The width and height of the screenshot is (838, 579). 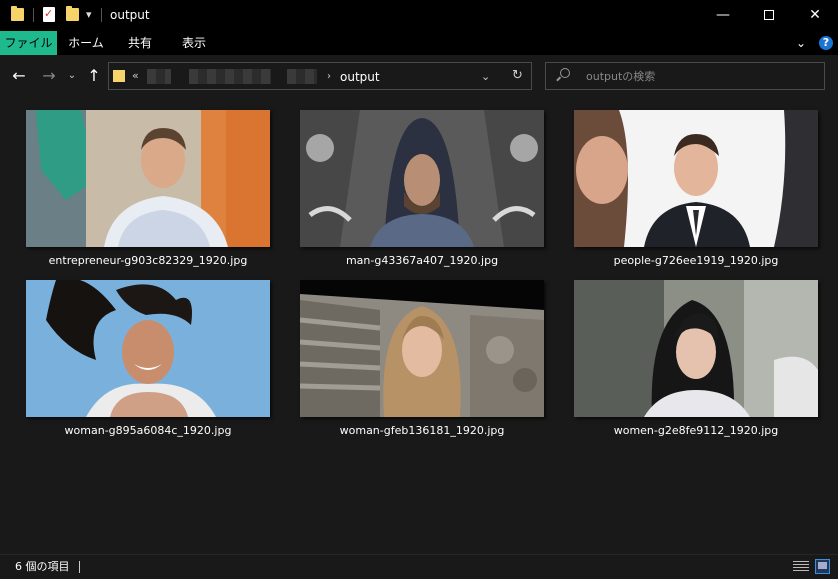 What do you see at coordinates (701, 76) in the screenshot?
I see `search-input` at bounding box center [701, 76].